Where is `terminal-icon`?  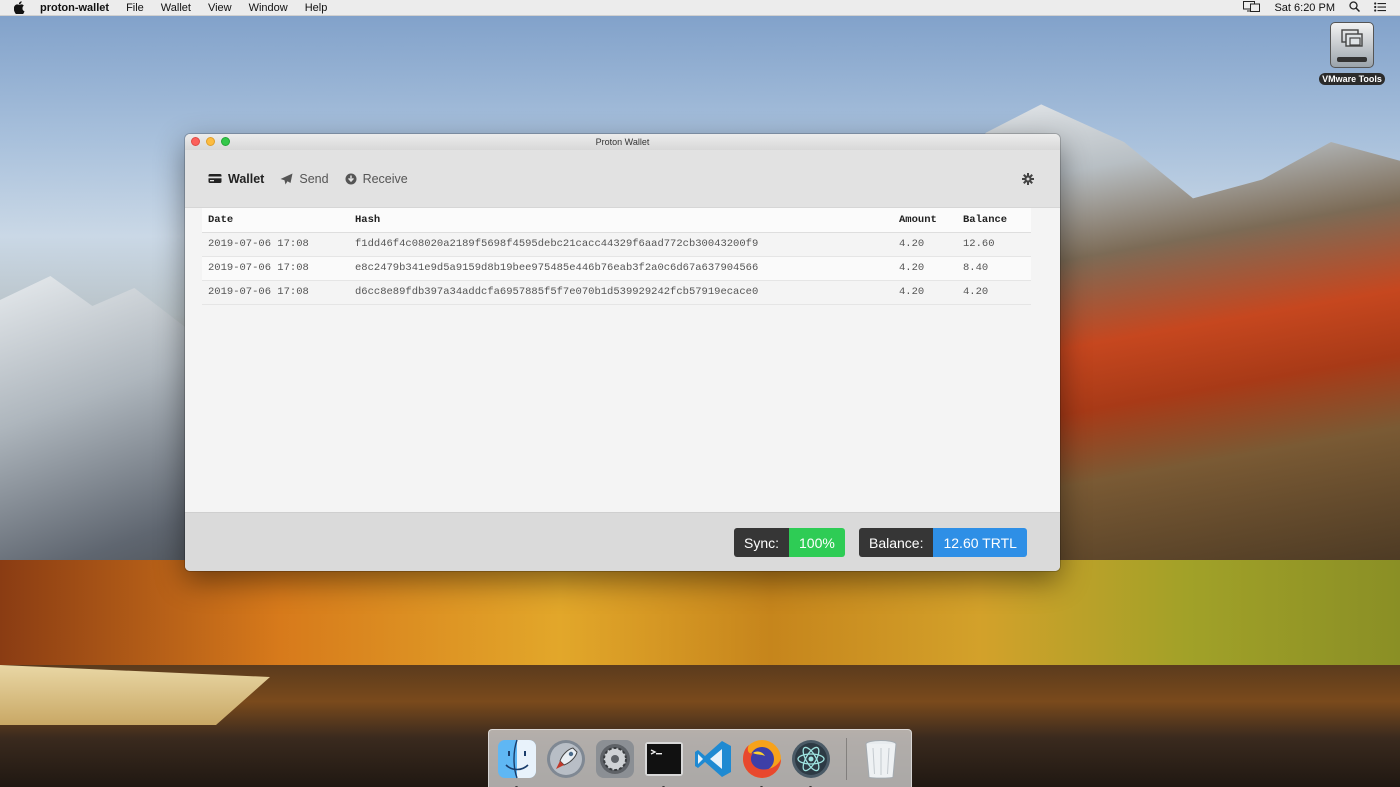
terminal-icon is located at coordinates (664, 758).